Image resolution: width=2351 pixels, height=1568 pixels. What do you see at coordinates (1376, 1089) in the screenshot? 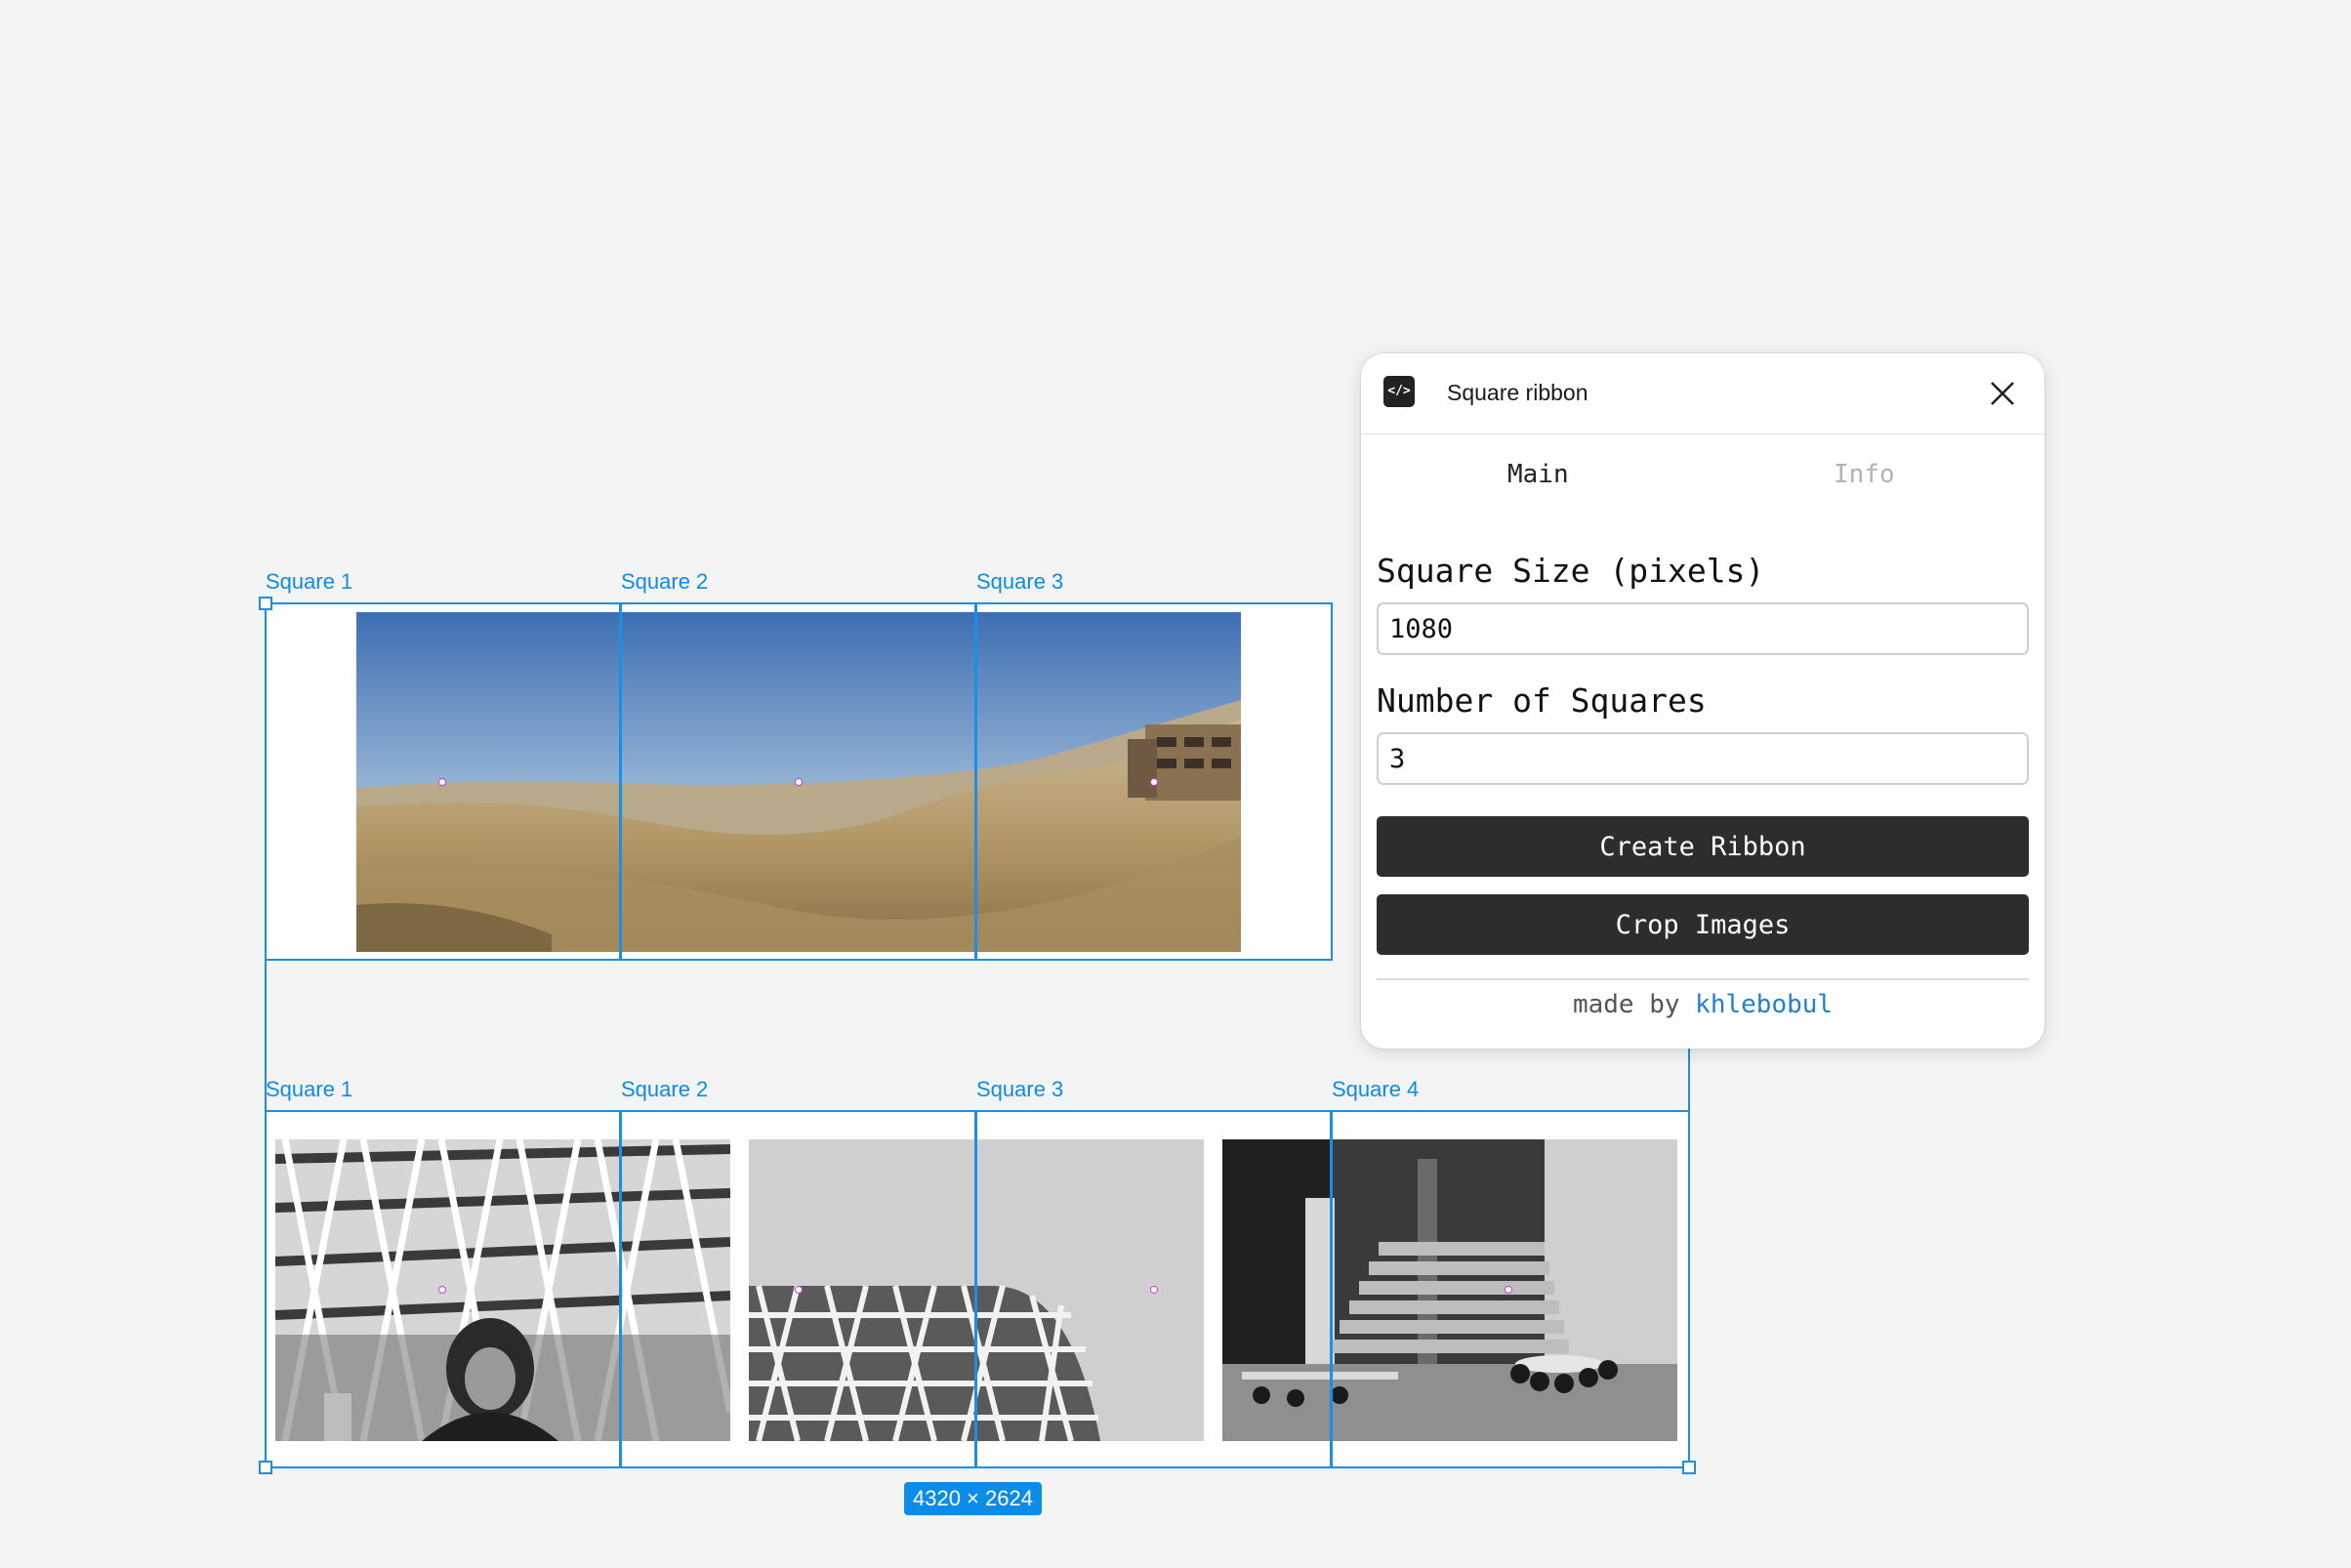
I see `square-label-bottom-4: Square 4` at bounding box center [1376, 1089].